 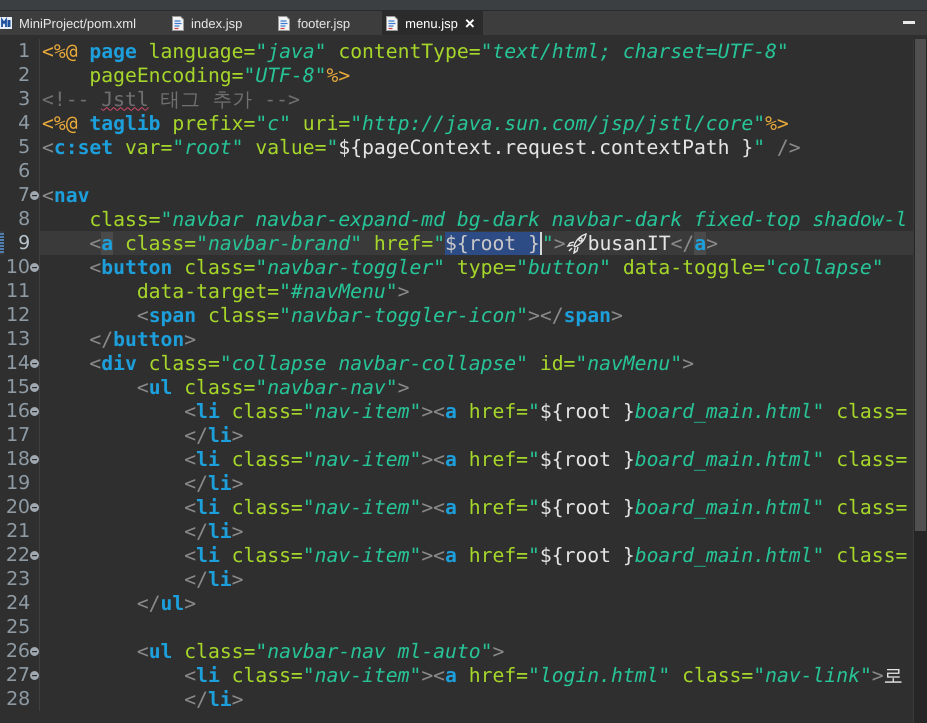 I want to click on minimize-icon, so click(x=909, y=23).